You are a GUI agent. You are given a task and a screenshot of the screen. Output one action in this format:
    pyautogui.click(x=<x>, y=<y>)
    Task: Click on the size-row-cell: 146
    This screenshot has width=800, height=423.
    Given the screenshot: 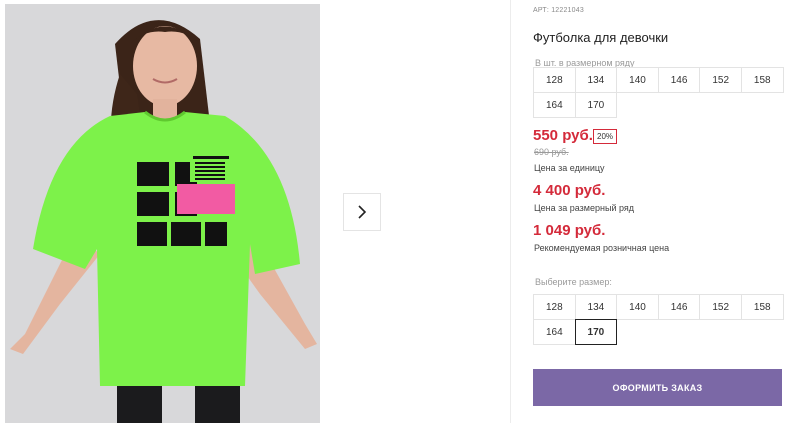 What is the action you would take?
    pyautogui.click(x=679, y=80)
    